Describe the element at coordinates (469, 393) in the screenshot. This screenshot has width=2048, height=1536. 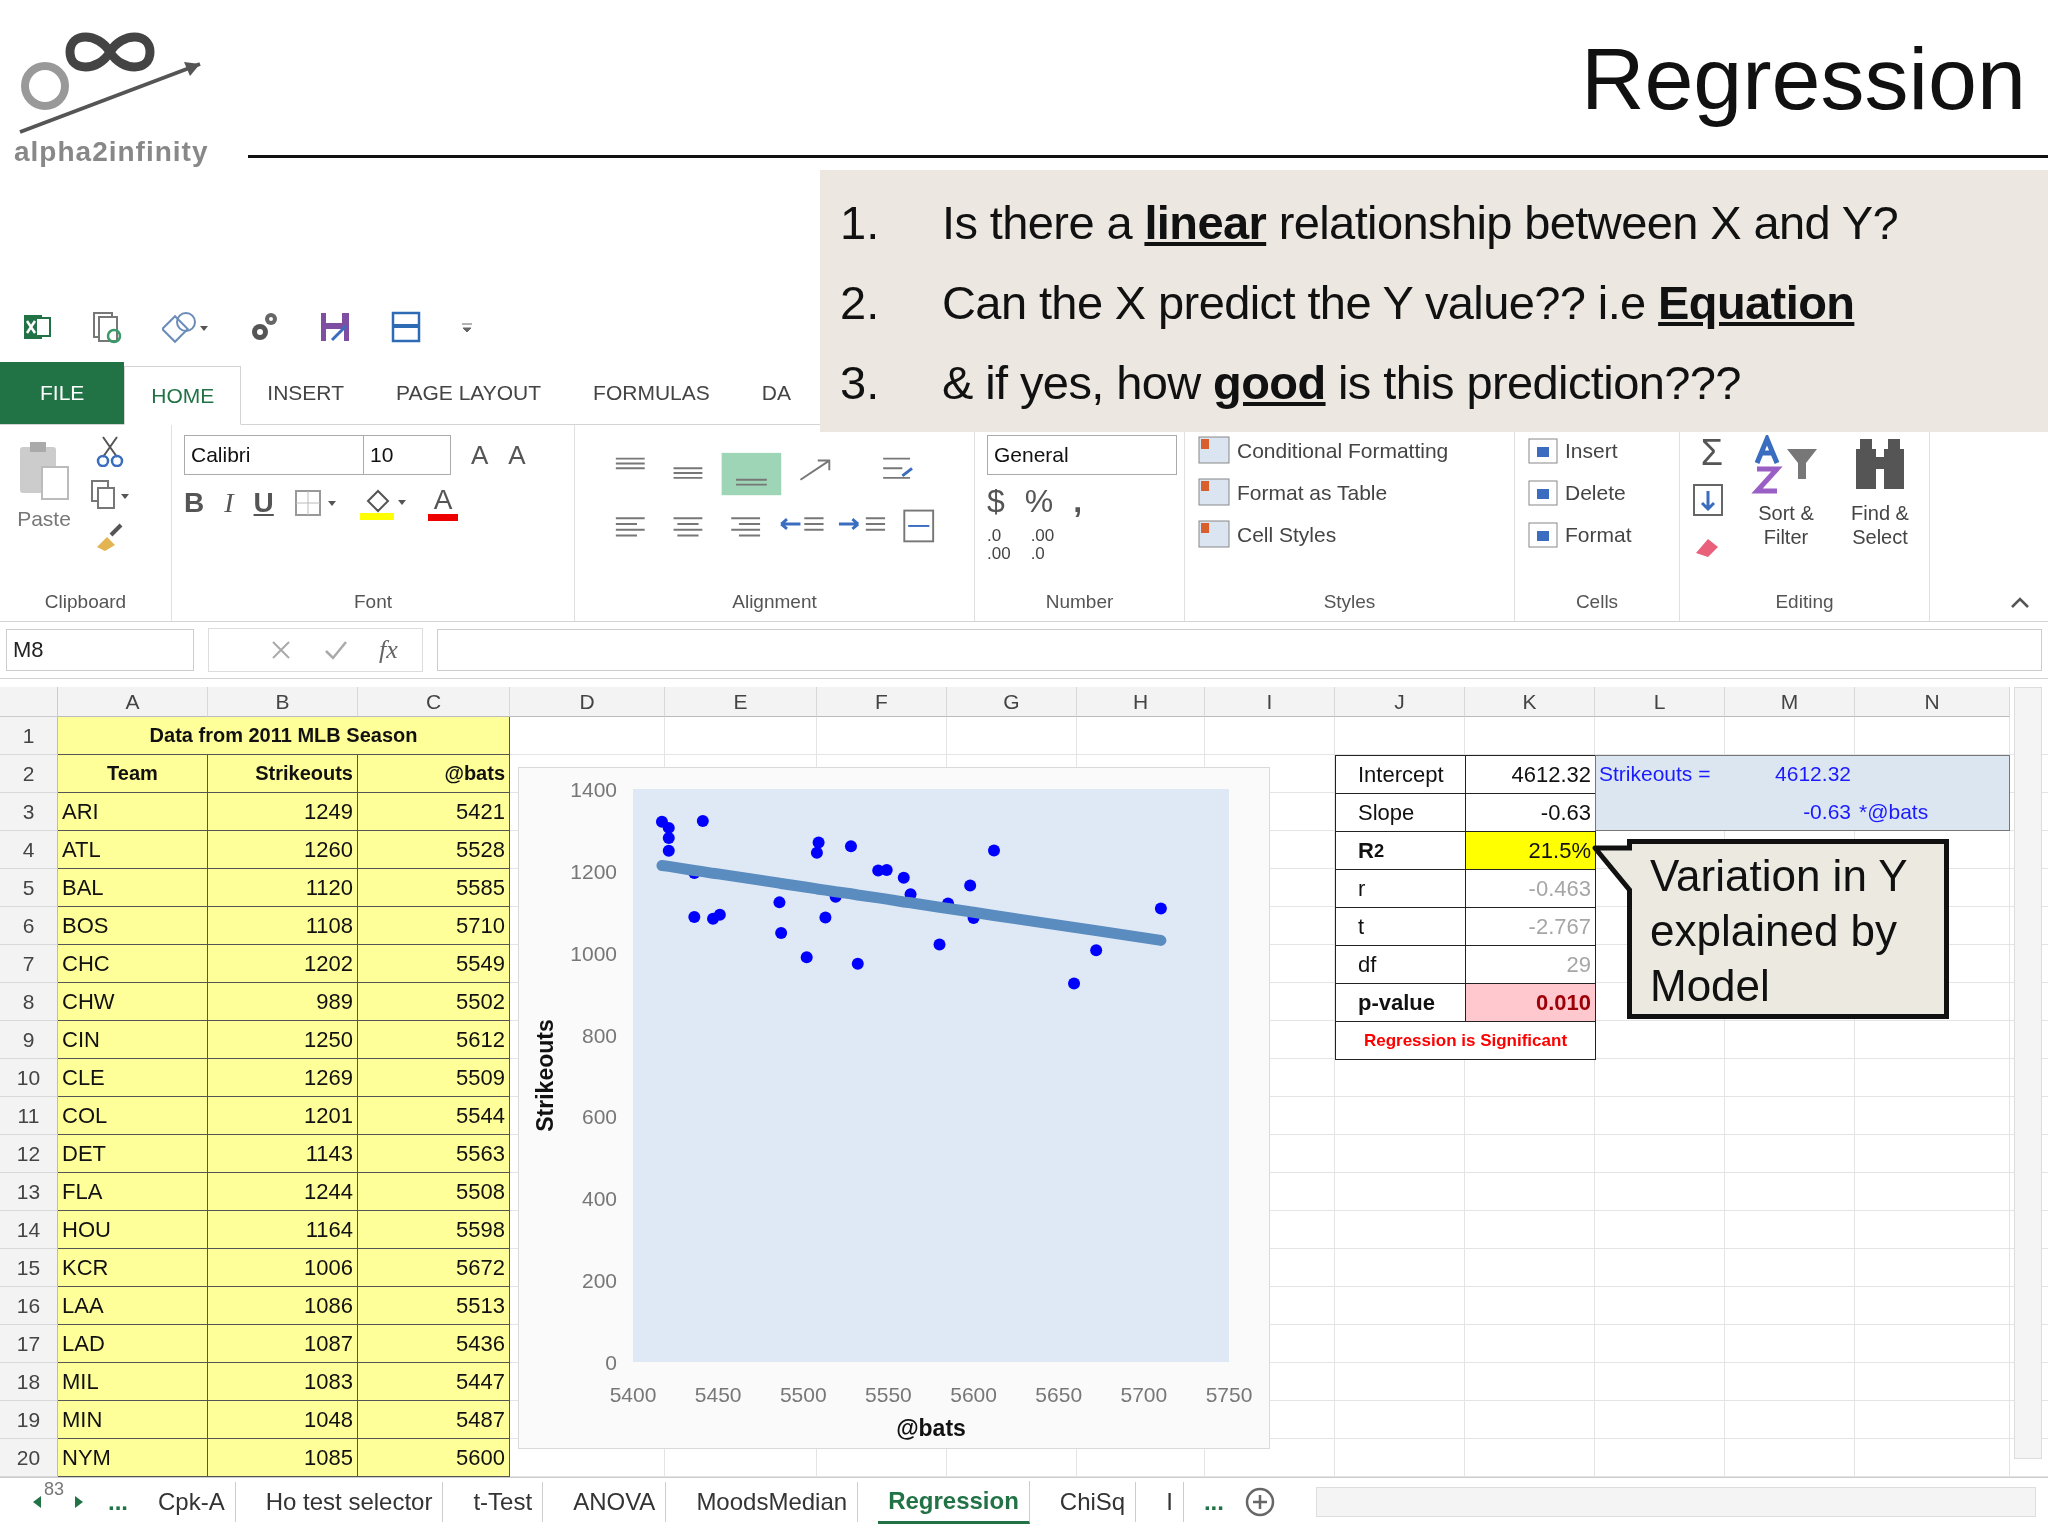
I see `ribbon-tab: PAGE LAYOUT` at that location.